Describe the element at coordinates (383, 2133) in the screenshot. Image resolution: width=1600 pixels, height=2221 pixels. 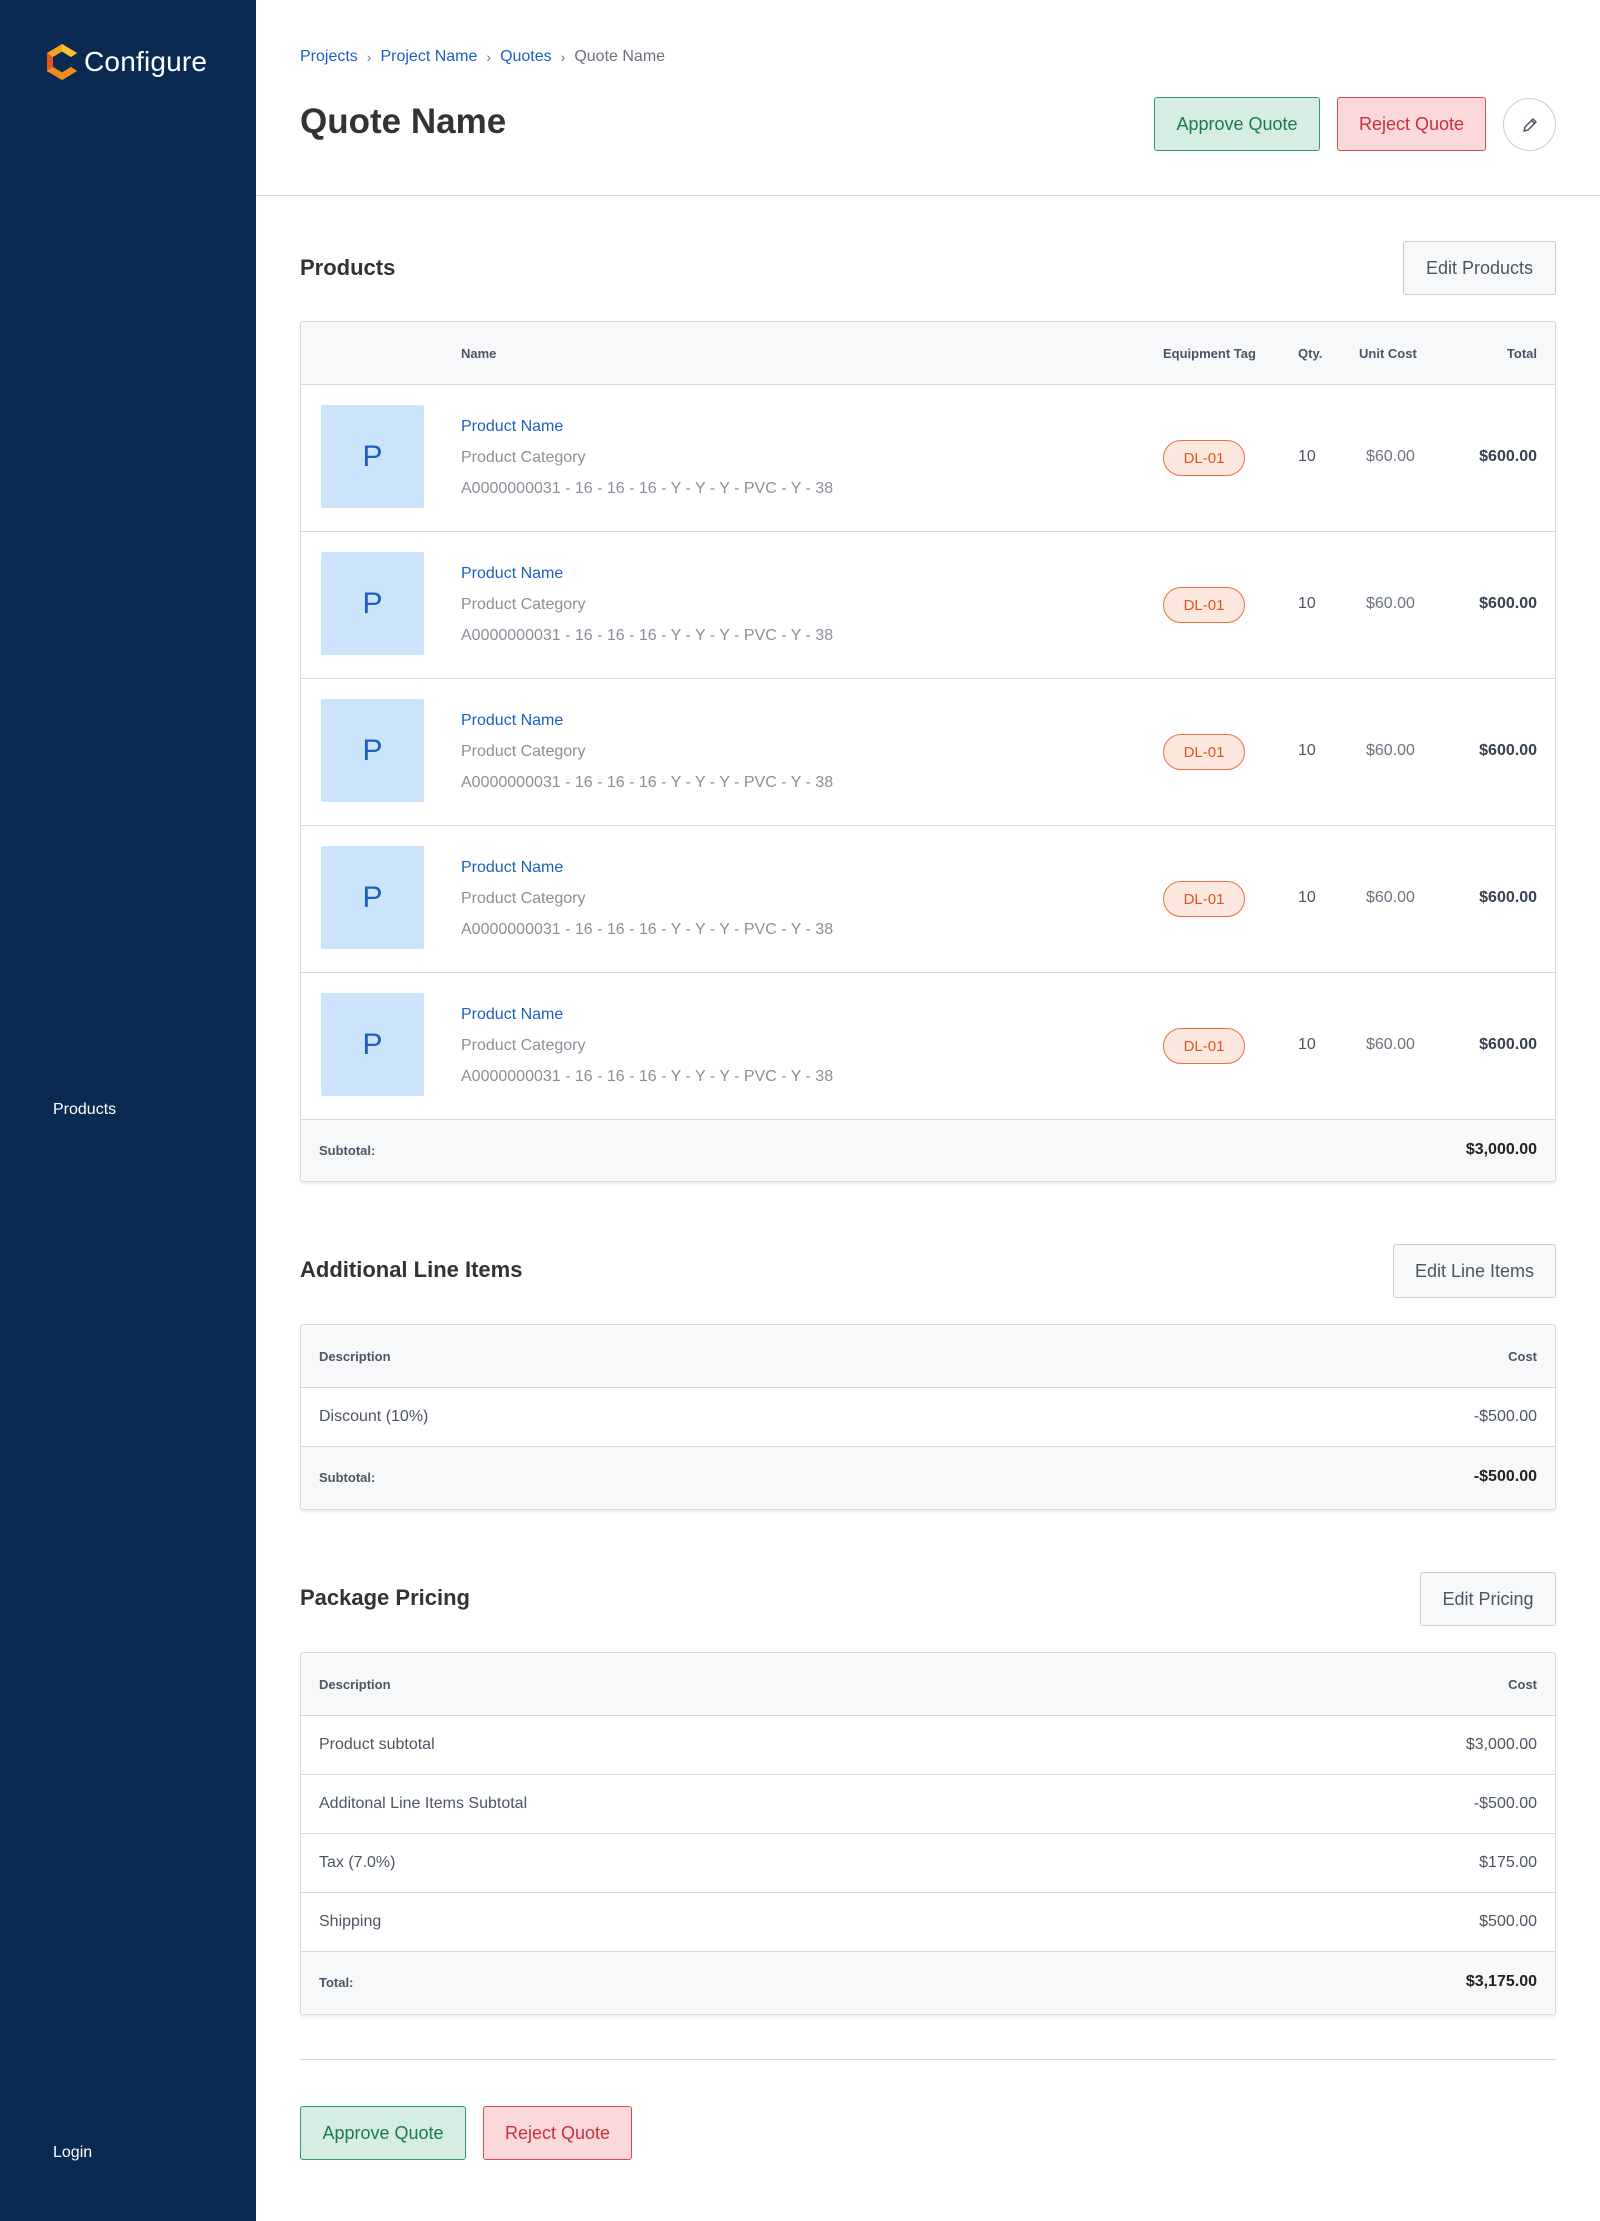
I see `approve-quote-button-bottom: Approve Quote` at that location.